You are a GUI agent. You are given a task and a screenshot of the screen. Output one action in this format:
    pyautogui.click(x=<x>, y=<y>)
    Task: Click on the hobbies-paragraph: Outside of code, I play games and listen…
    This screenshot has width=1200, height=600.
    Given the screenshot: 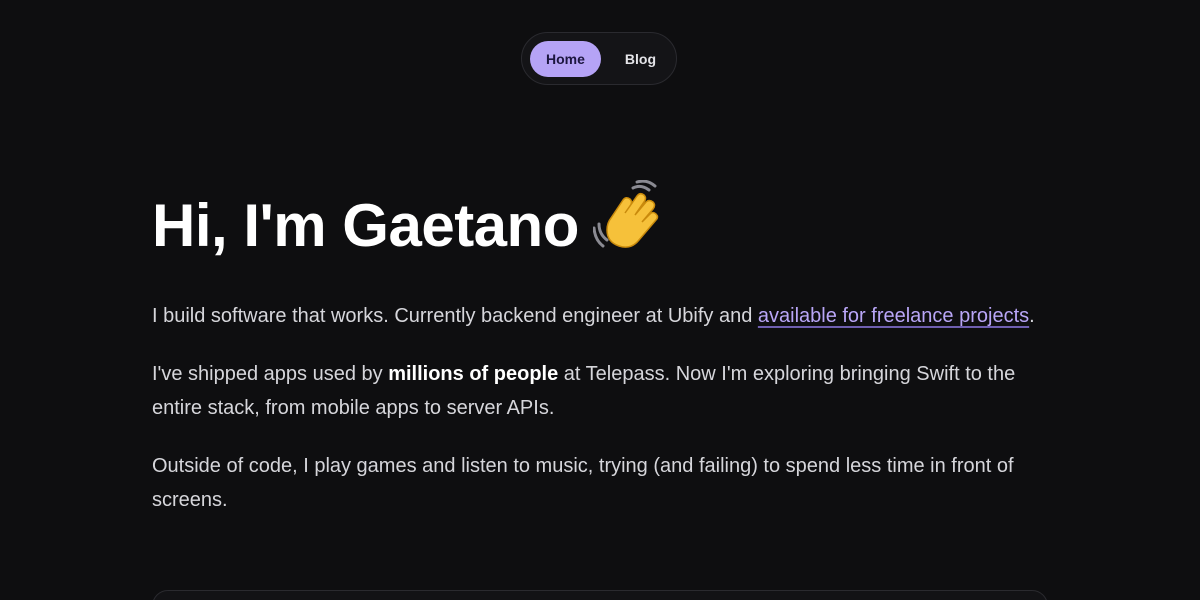 What is the action you would take?
    pyautogui.click(x=602, y=483)
    